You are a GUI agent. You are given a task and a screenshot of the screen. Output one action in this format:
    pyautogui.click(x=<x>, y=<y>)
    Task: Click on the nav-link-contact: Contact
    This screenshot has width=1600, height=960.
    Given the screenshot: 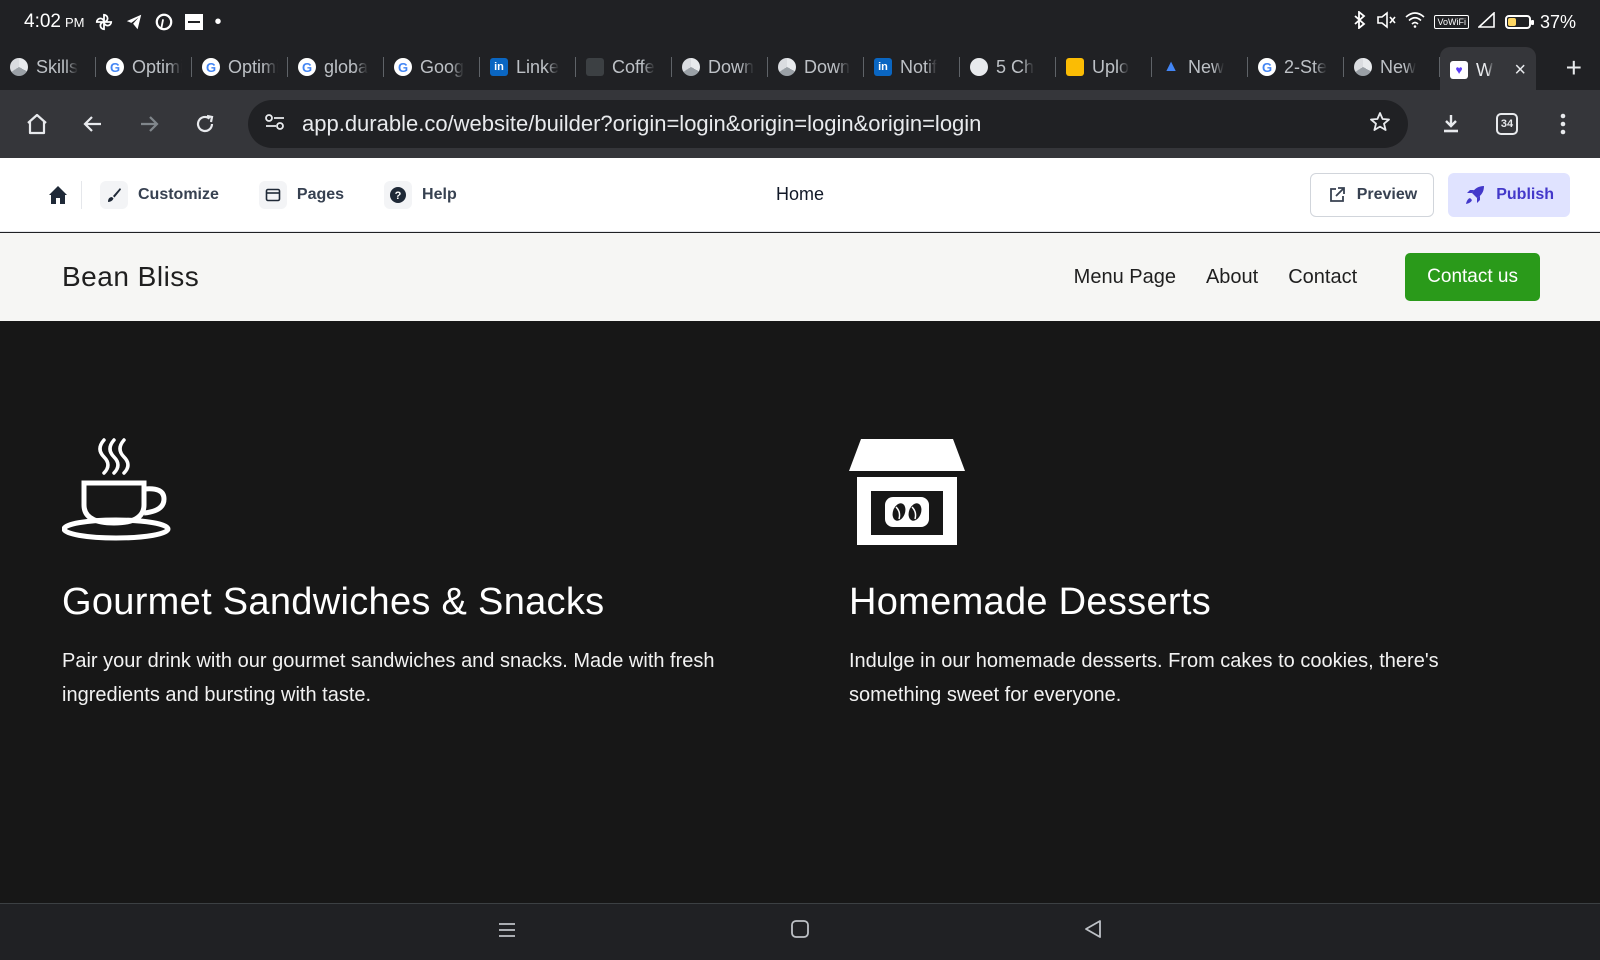 What is the action you would take?
    pyautogui.click(x=1322, y=277)
    